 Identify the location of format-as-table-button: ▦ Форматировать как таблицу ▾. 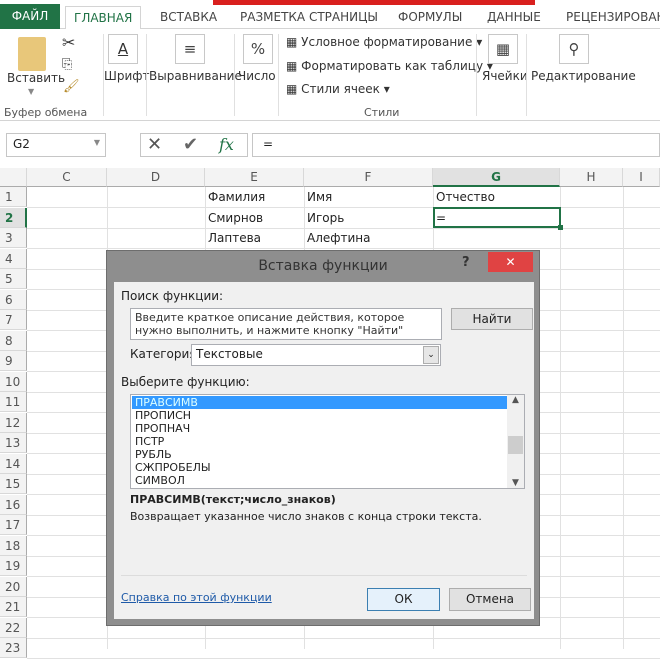
(389, 66).